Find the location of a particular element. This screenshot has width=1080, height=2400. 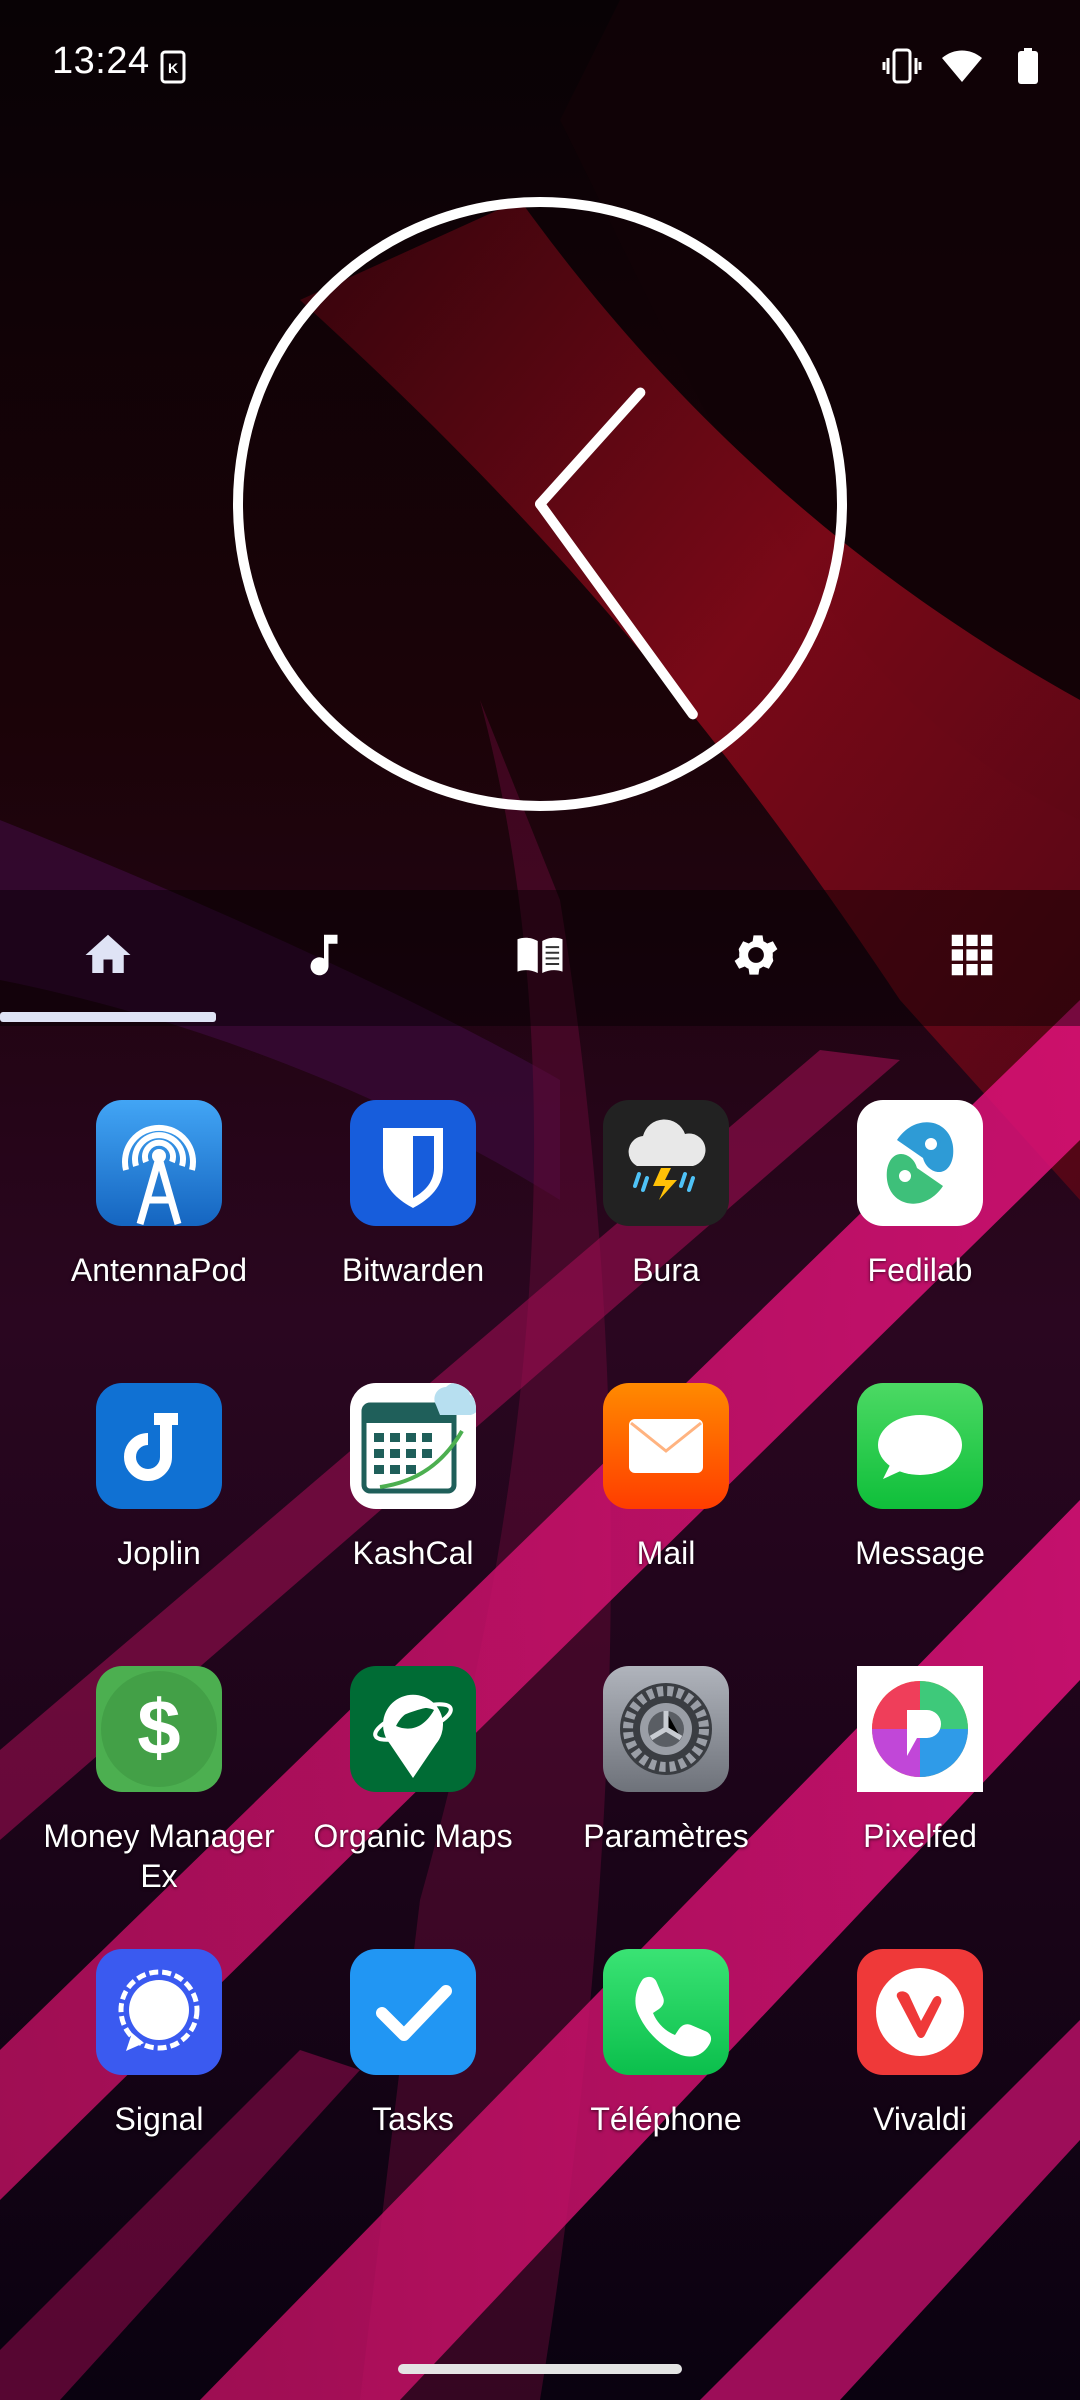

app-label: Bitwarden is located at coordinates (413, 1270).